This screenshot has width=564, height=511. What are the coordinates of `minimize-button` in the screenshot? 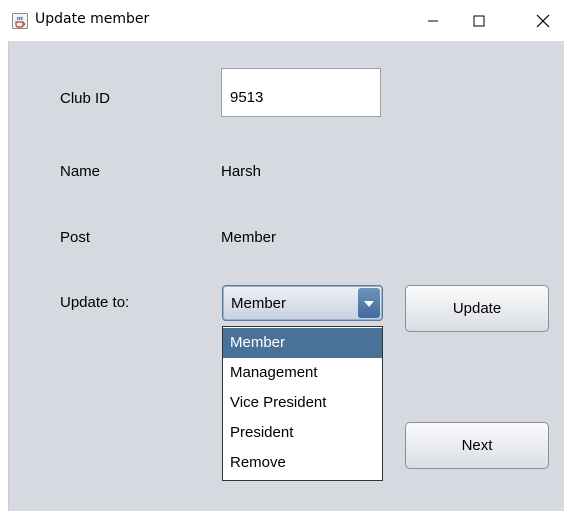 It's located at (433, 20).